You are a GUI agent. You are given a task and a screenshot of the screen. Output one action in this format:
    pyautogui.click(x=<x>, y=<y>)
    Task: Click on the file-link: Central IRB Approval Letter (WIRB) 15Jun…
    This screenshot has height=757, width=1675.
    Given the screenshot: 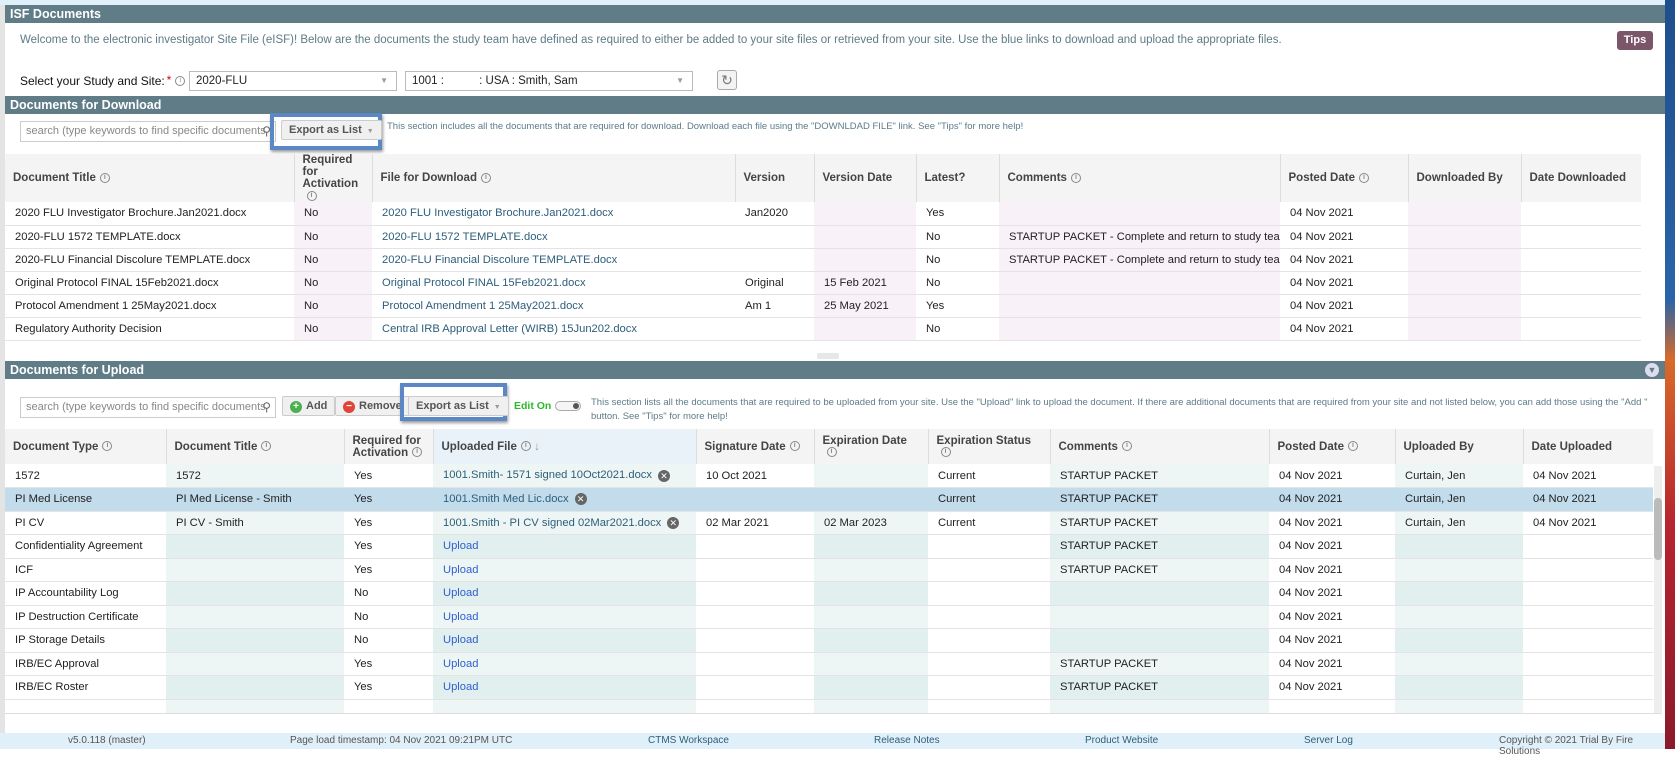 What is the action you would take?
    pyautogui.click(x=509, y=329)
    